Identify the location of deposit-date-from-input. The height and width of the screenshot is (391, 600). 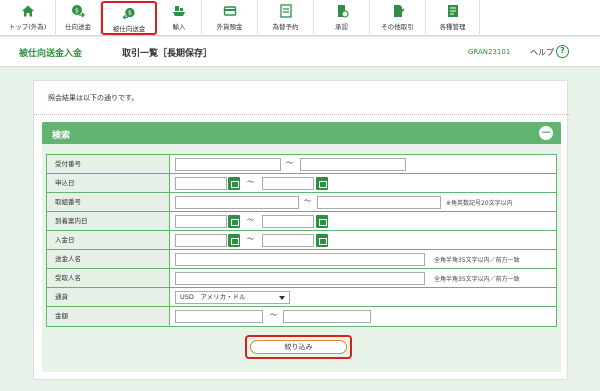
(201, 240).